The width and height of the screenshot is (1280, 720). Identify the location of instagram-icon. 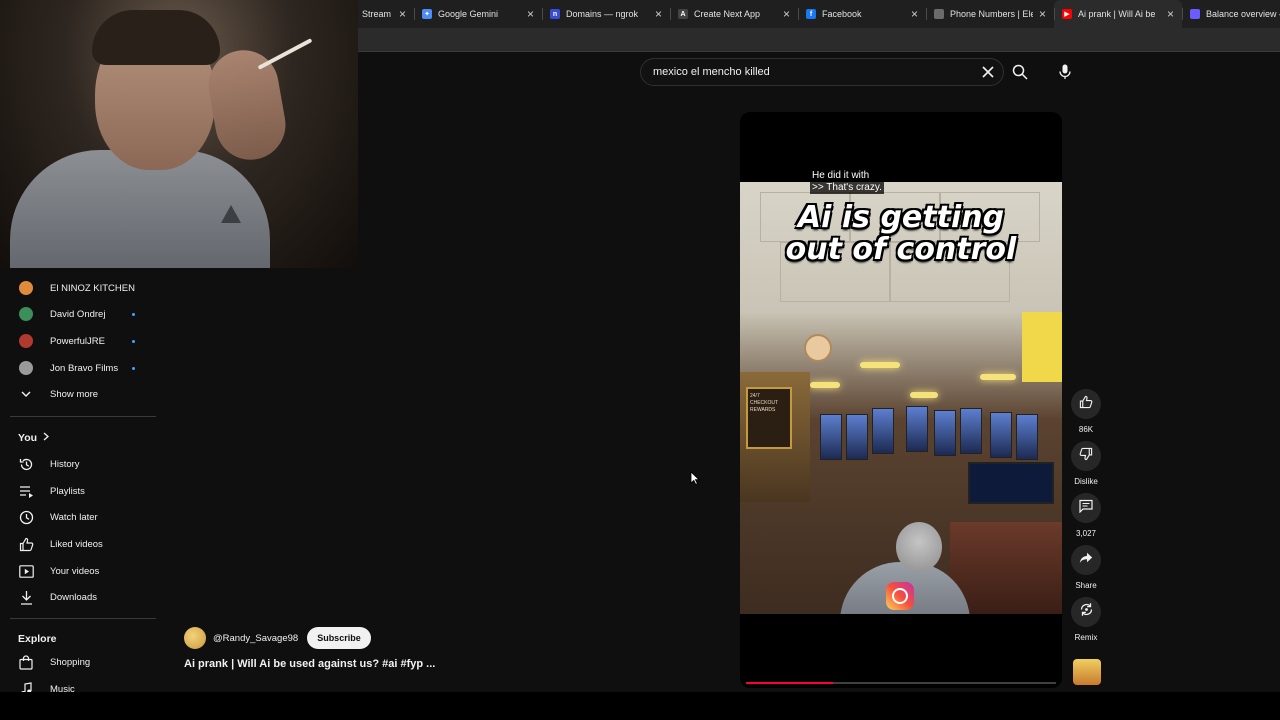
(900, 596).